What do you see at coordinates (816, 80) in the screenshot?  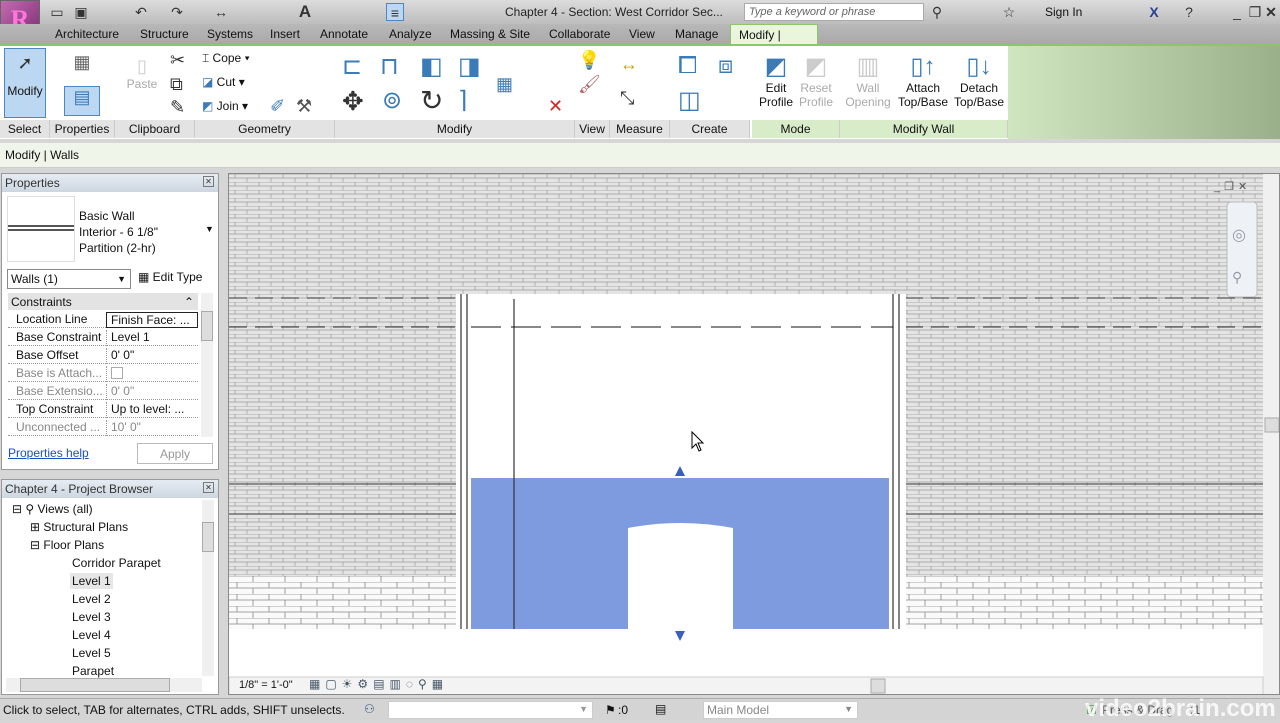 I see `reset-profile-button: ◩ Reset Profile` at bounding box center [816, 80].